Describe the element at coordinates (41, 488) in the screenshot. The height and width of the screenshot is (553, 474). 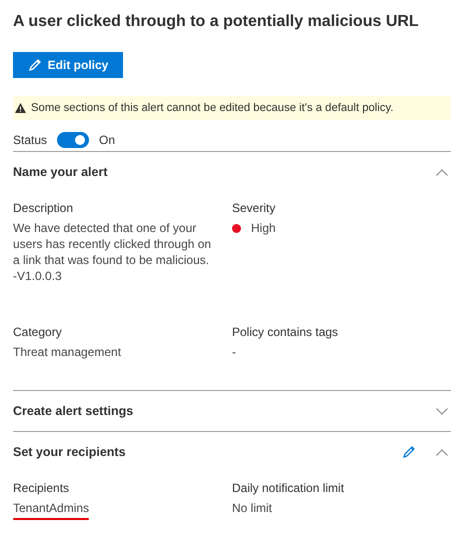
I see `field-label: Recipients` at that location.